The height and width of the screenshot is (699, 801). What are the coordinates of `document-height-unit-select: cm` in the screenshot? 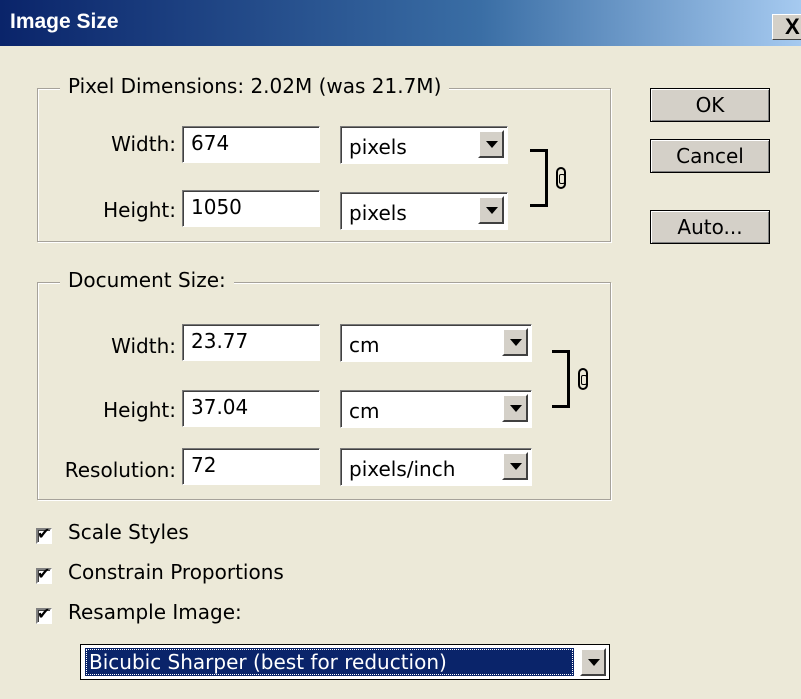 It's located at (436, 409).